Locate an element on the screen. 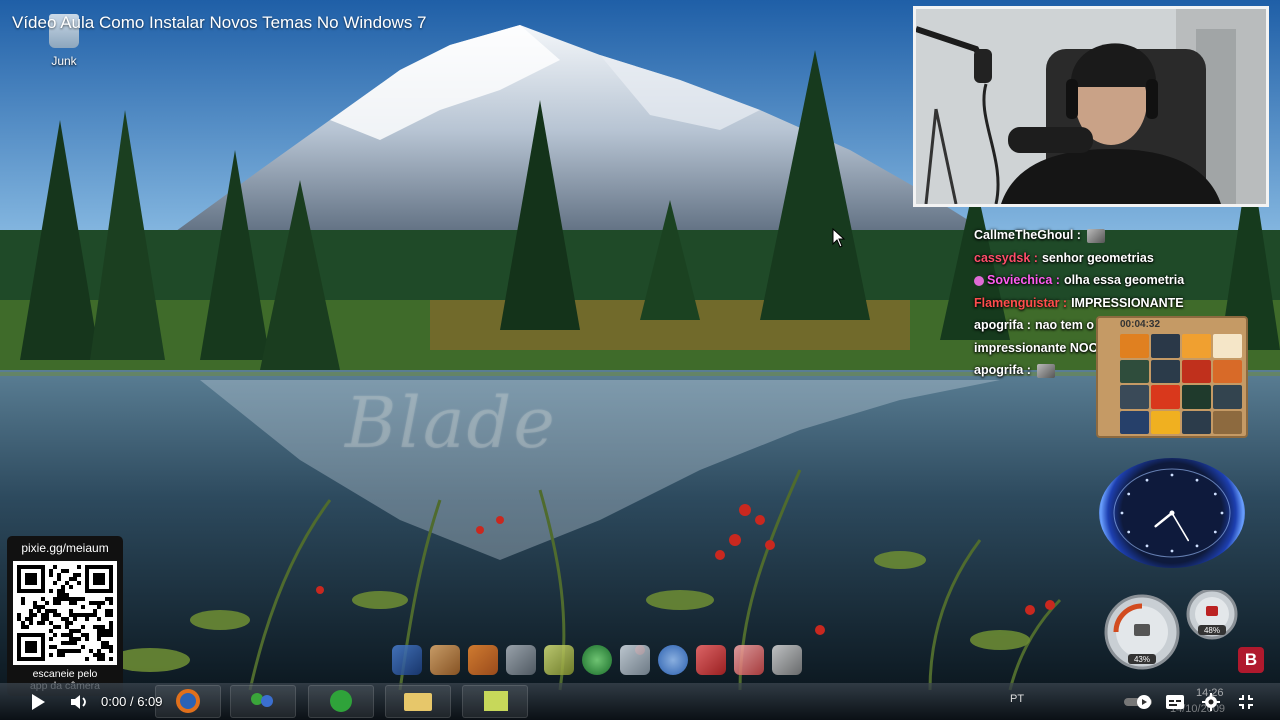 The image size is (1280, 720). memory-icon is located at coordinates (1212, 611).